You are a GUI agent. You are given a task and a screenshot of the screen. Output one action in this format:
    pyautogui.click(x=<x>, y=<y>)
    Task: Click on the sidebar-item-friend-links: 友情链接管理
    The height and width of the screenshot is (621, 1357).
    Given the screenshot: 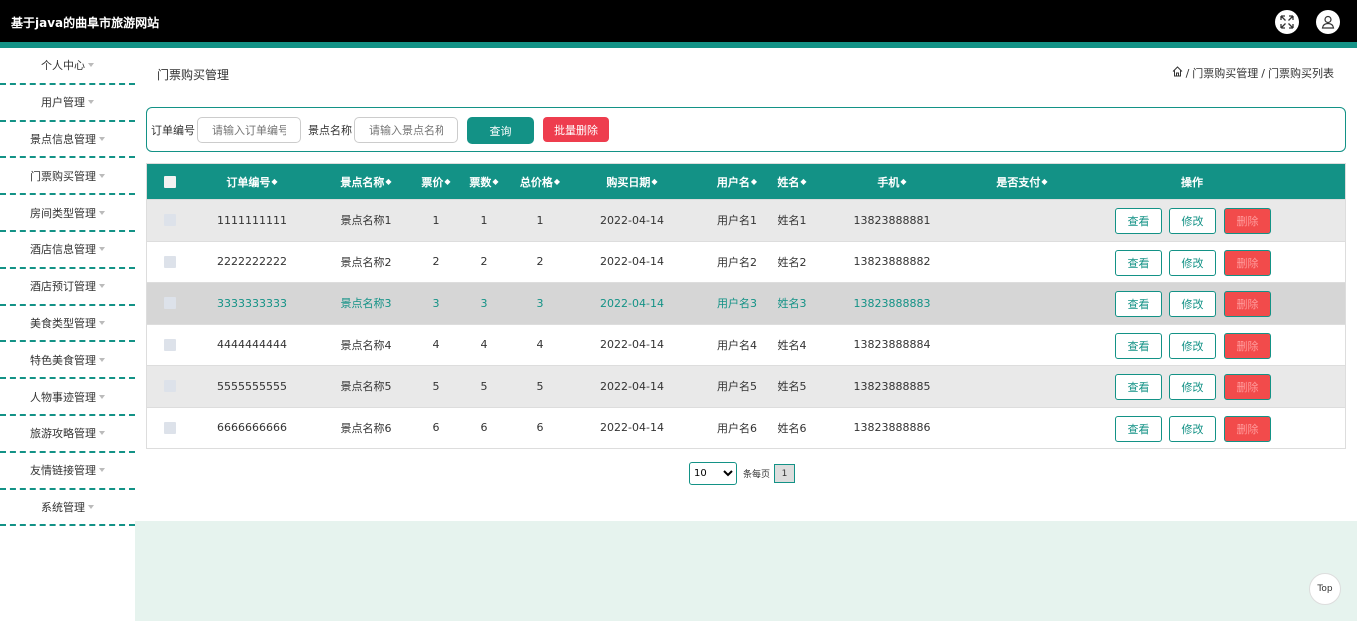 What is the action you would take?
    pyautogui.click(x=67, y=471)
    